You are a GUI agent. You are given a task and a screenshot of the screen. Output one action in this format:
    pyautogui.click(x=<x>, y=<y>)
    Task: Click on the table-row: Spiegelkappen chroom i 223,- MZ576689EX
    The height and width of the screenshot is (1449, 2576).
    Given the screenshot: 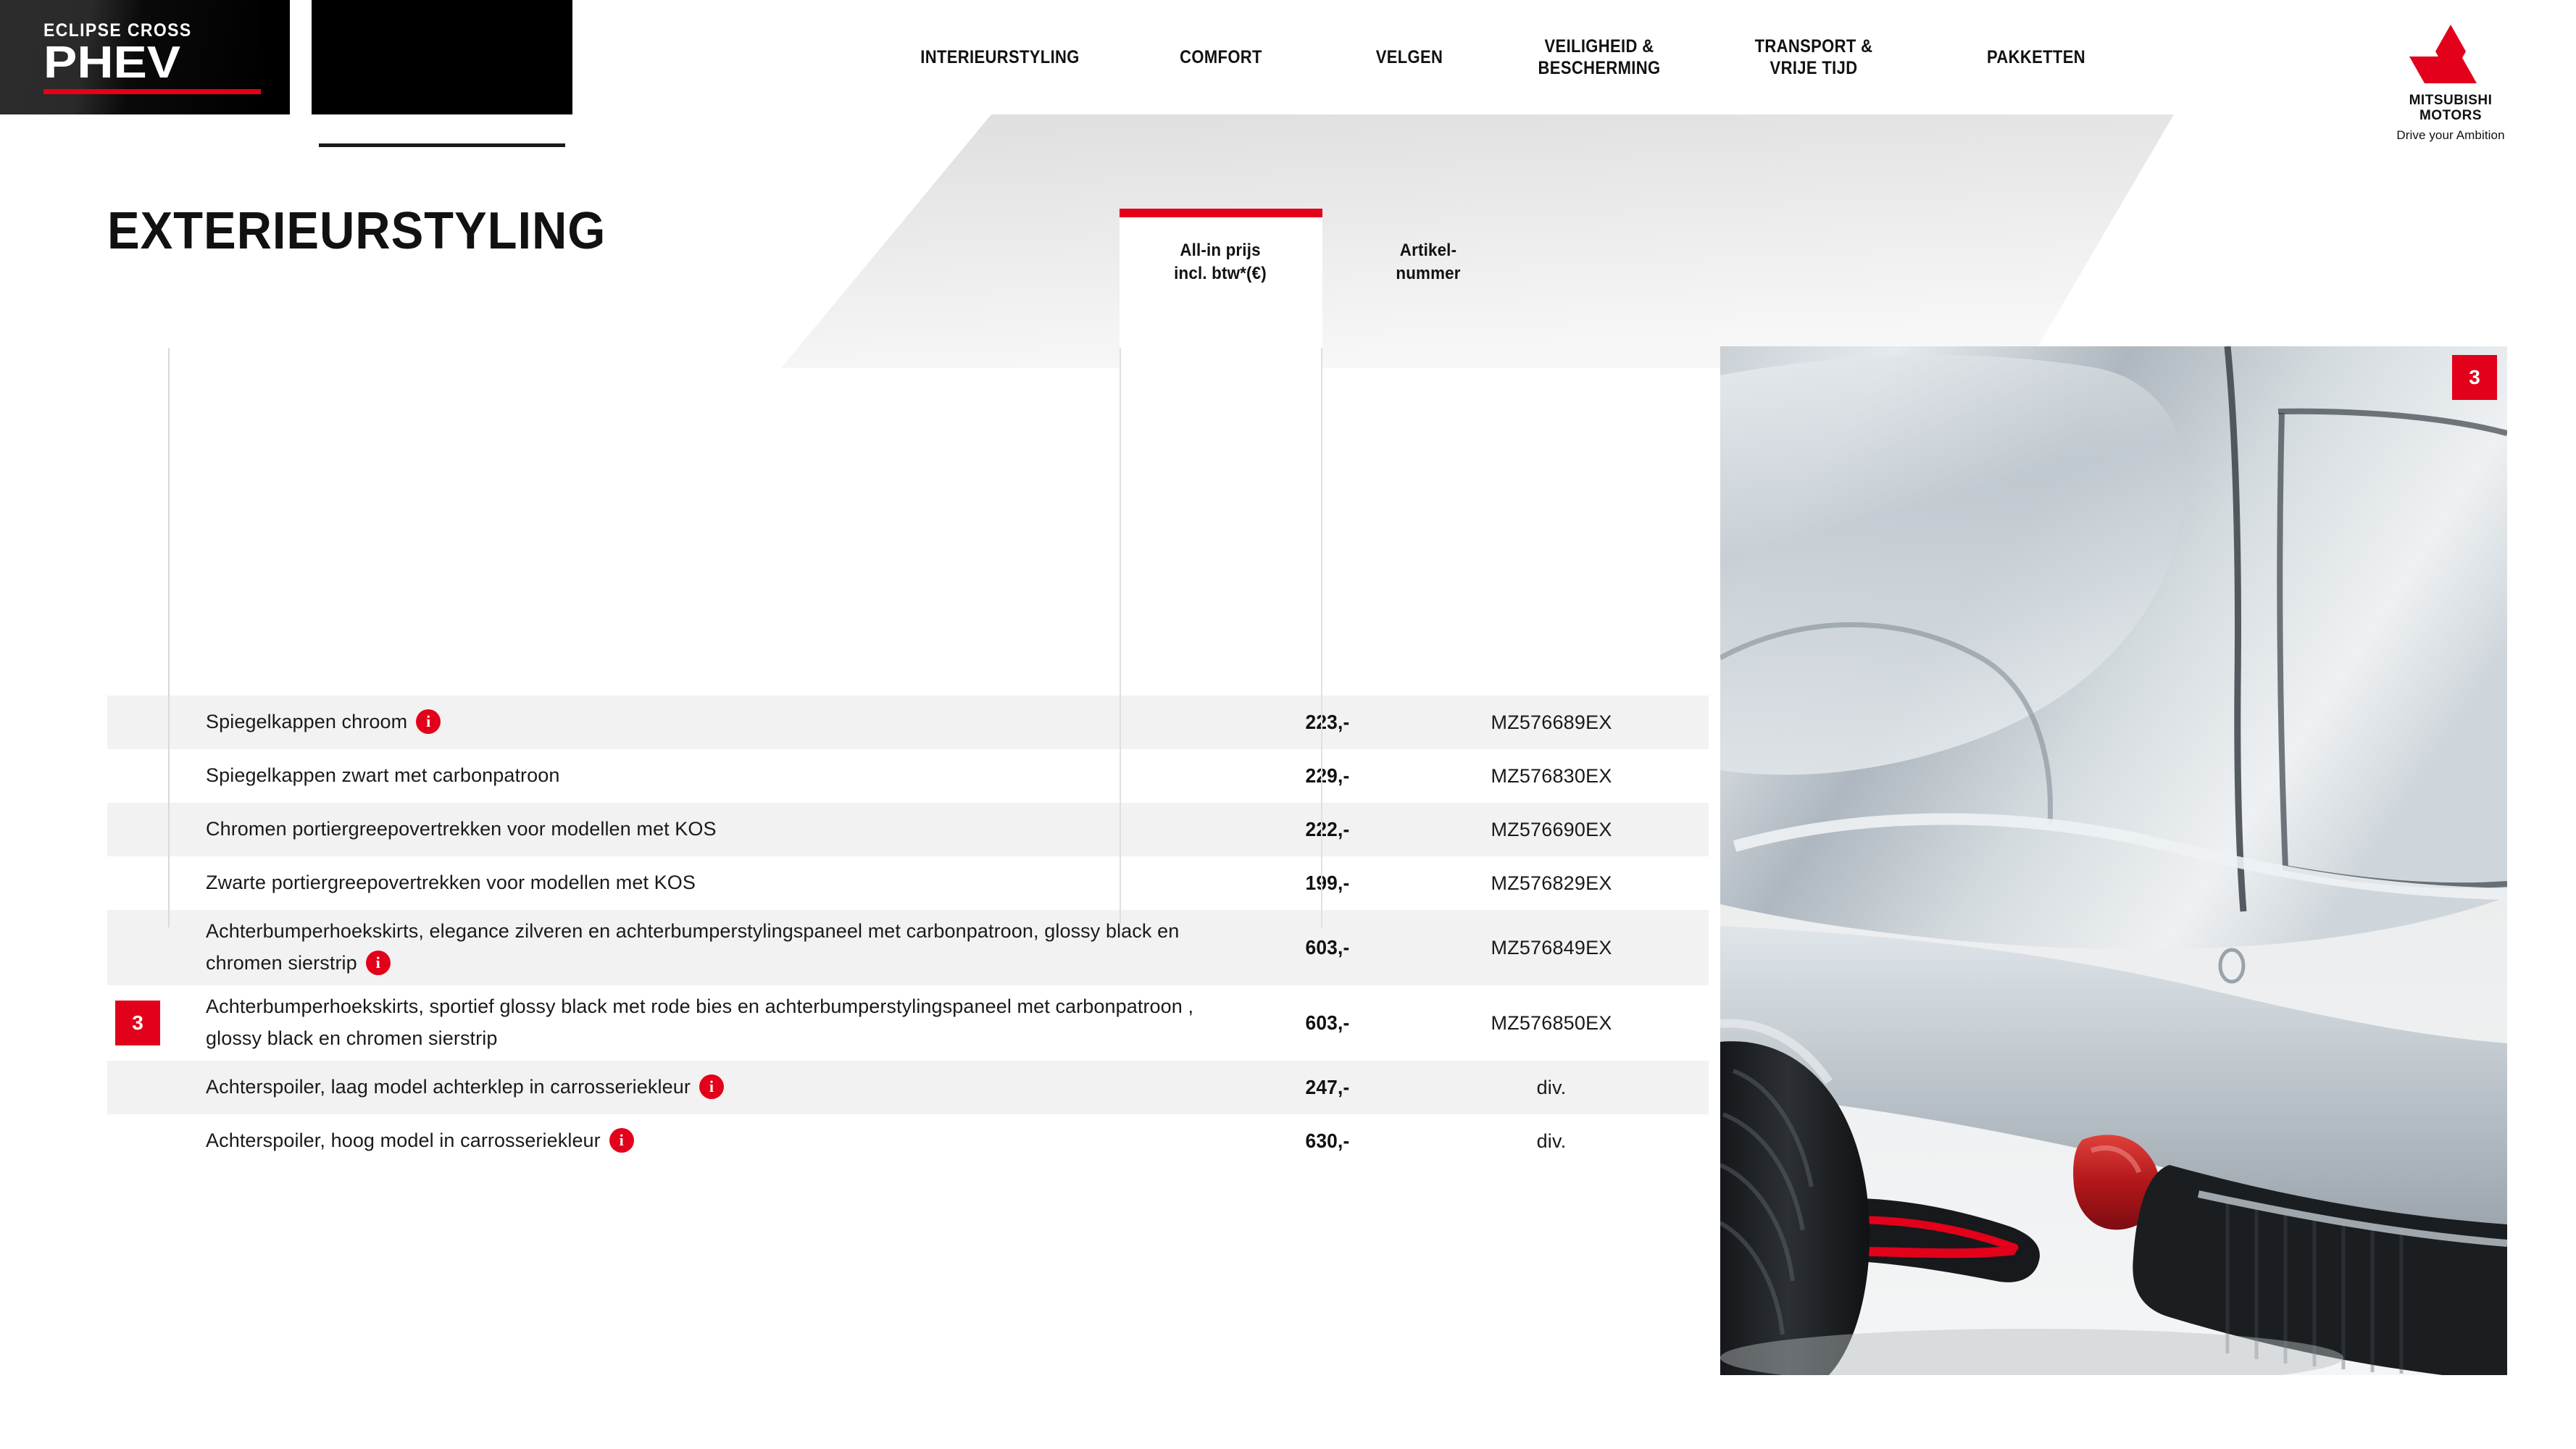 What is the action you would take?
    pyautogui.click(x=908, y=722)
    